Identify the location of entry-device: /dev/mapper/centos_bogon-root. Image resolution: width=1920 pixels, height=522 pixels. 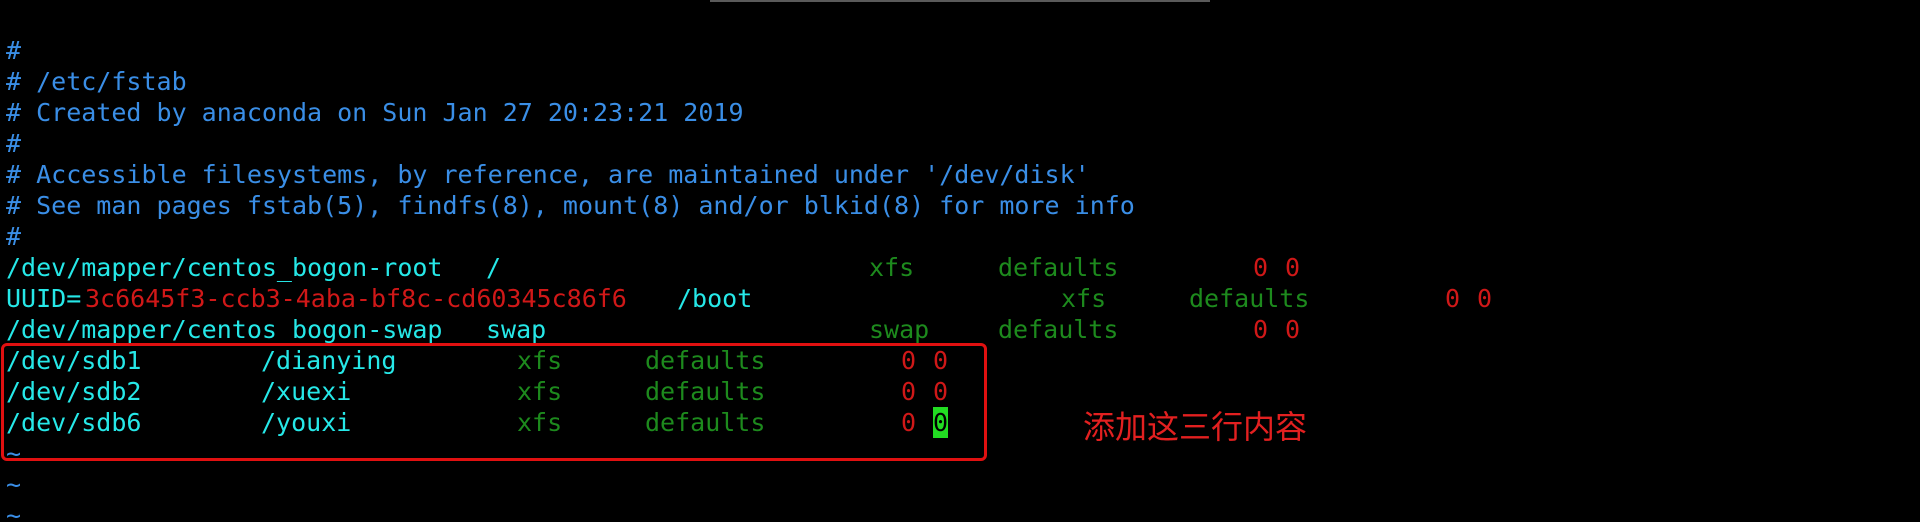
(224, 267).